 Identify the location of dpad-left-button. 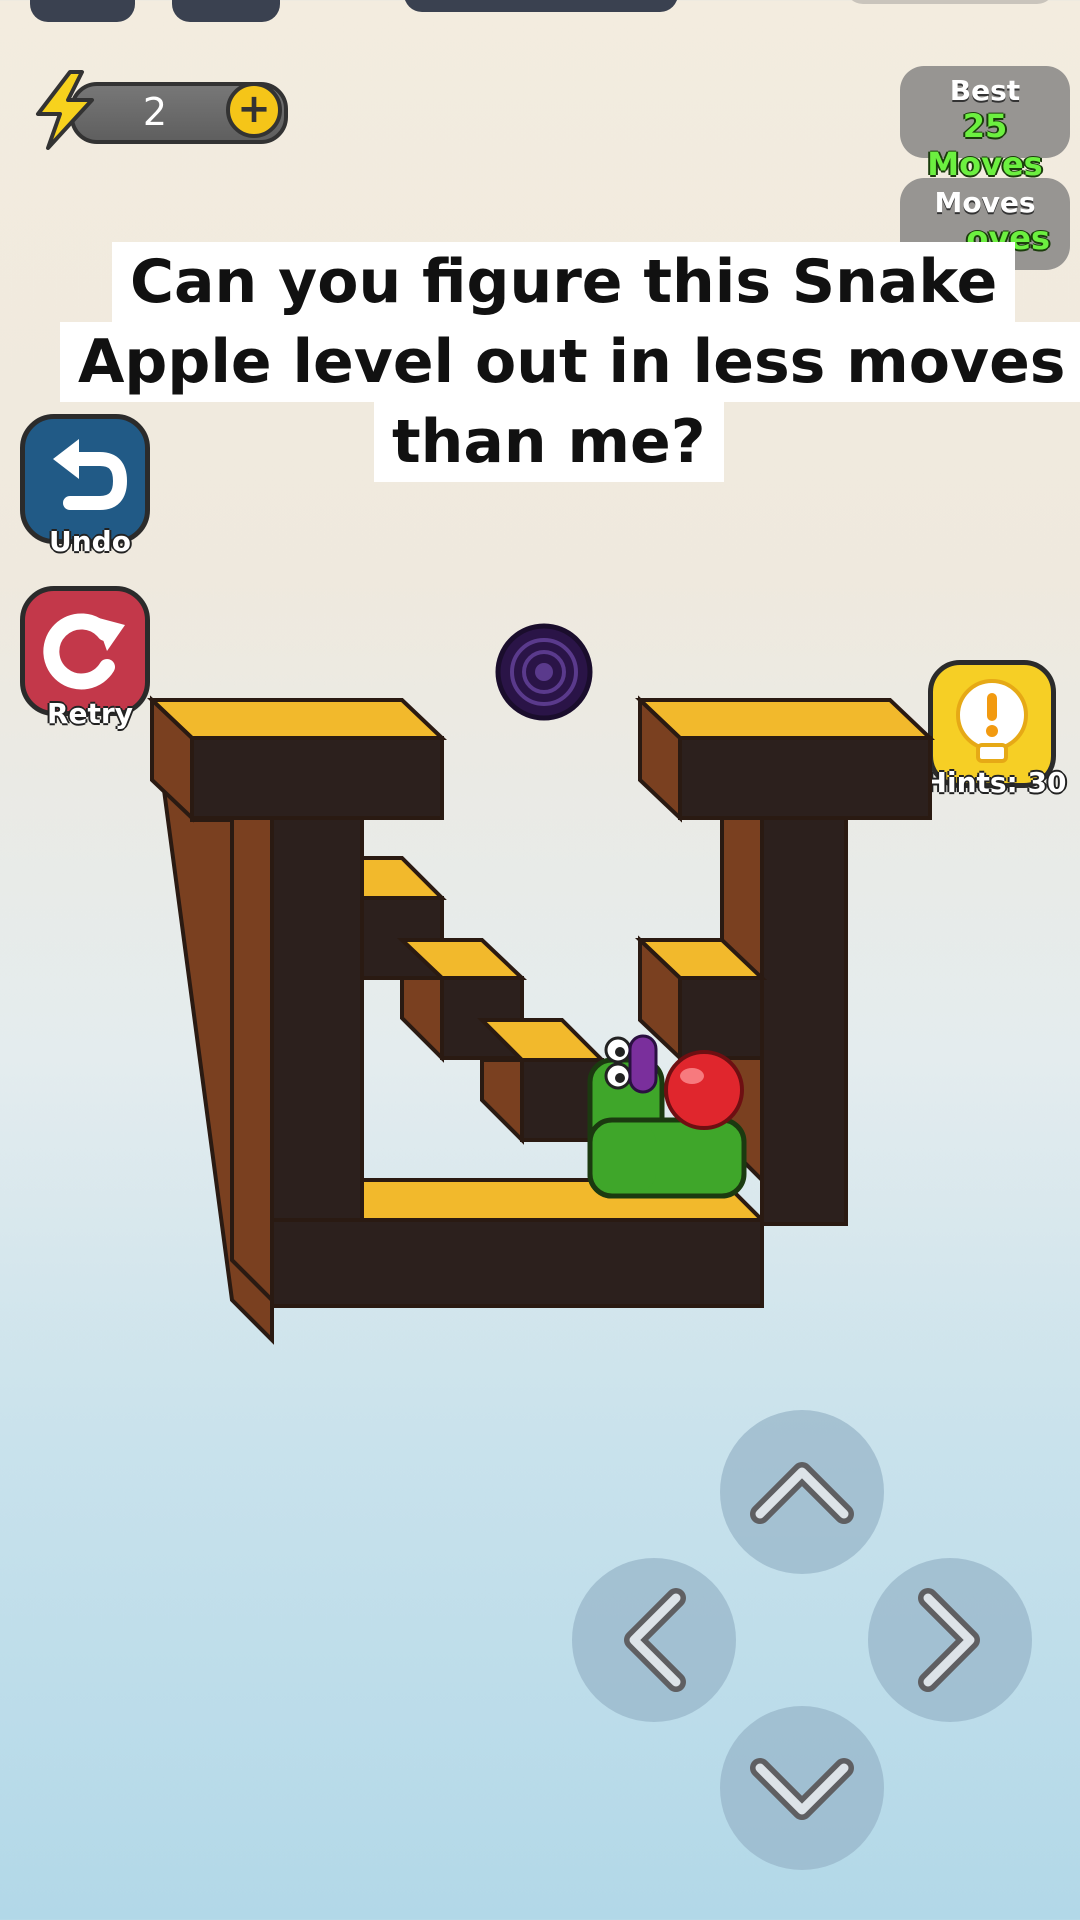
(654, 1640).